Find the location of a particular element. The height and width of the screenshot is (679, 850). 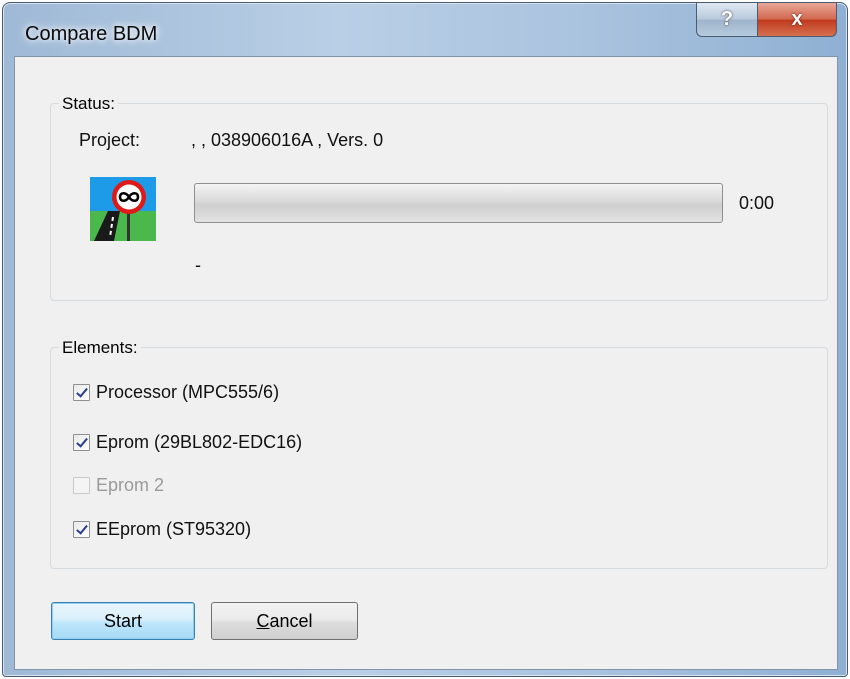

close-button: x is located at coordinates (797, 20).